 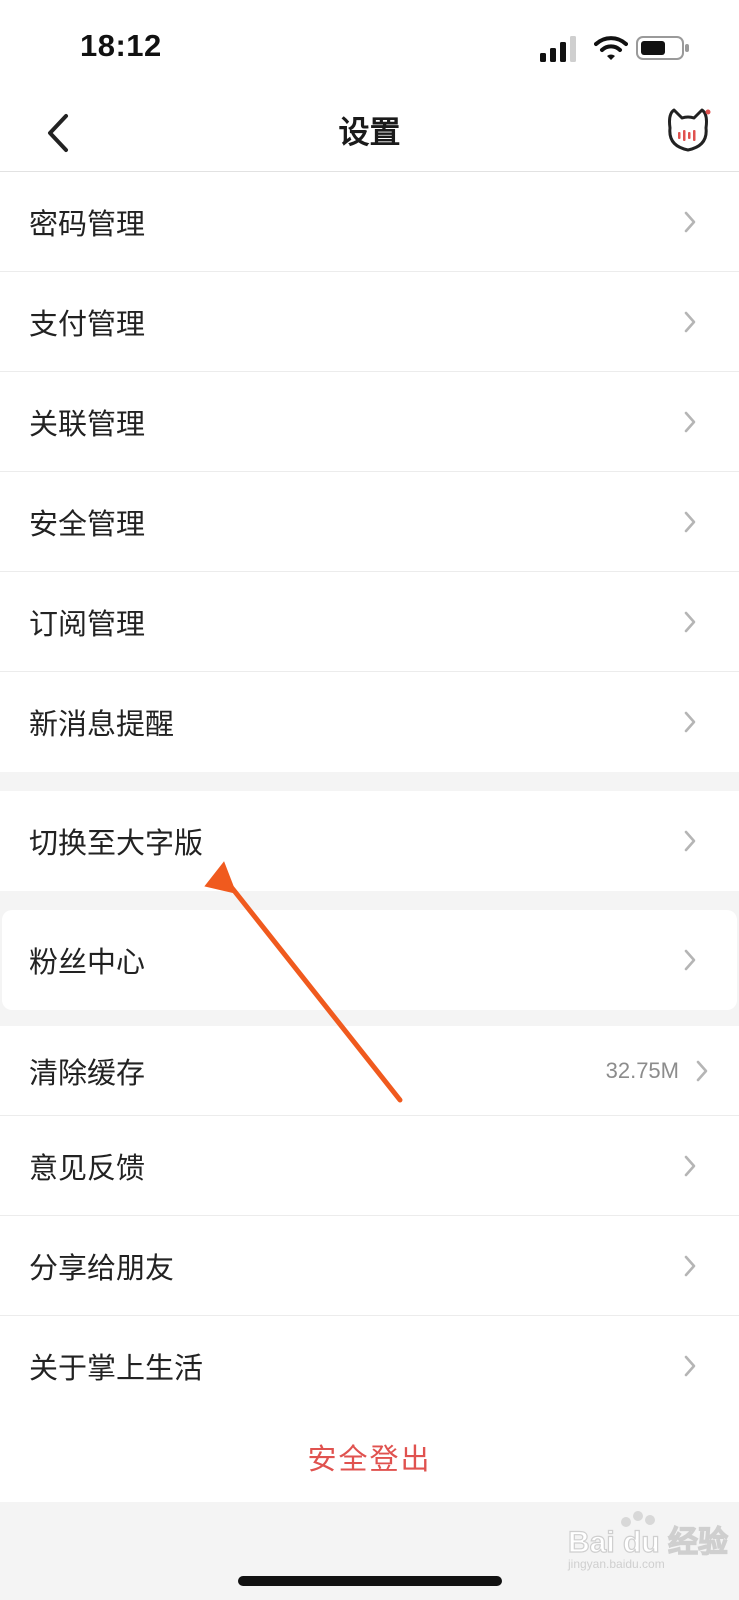 I want to click on status-bar: 18:12, so click(x=369, y=48).